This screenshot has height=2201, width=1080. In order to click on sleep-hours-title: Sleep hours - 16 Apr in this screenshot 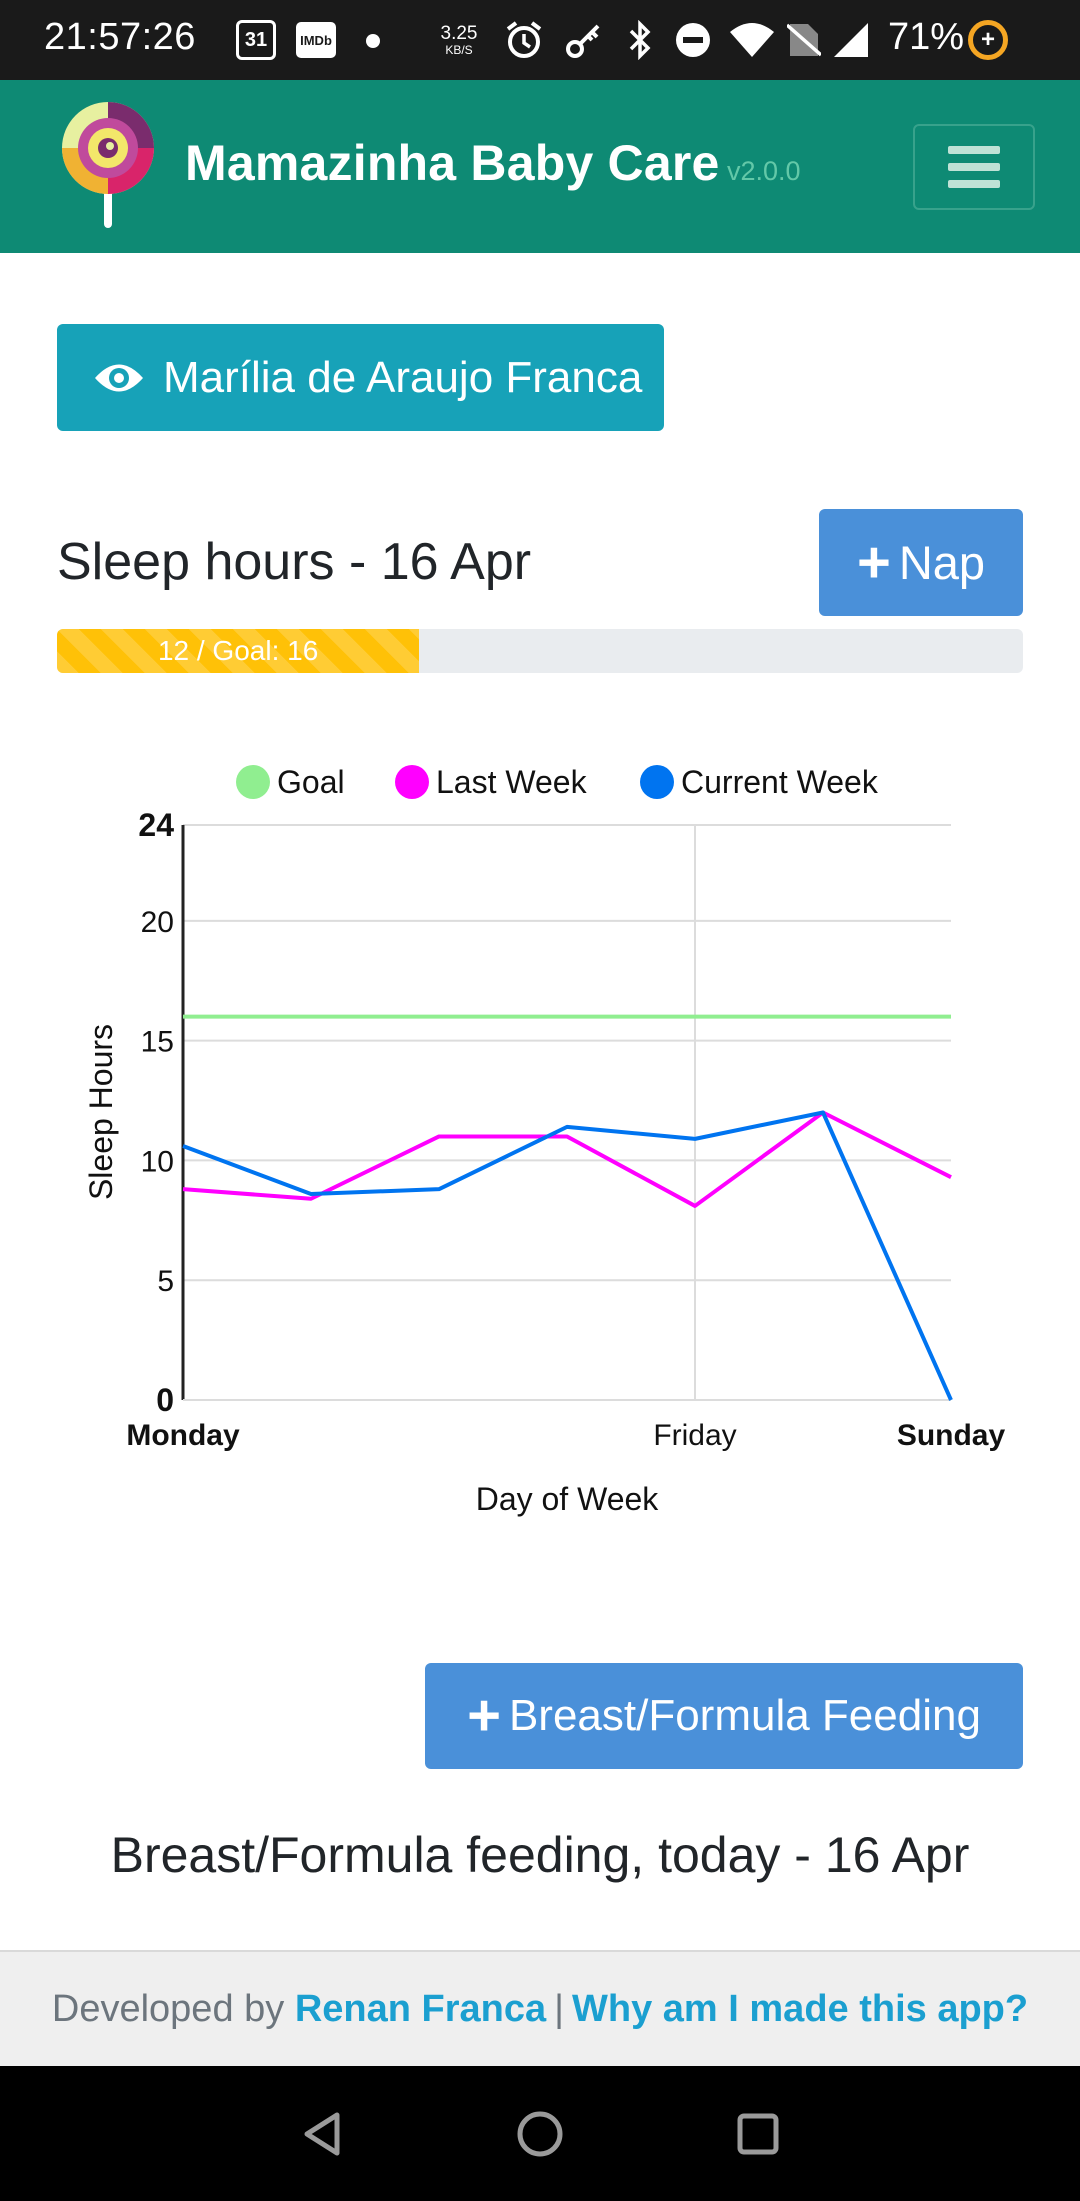, I will do `click(294, 562)`.